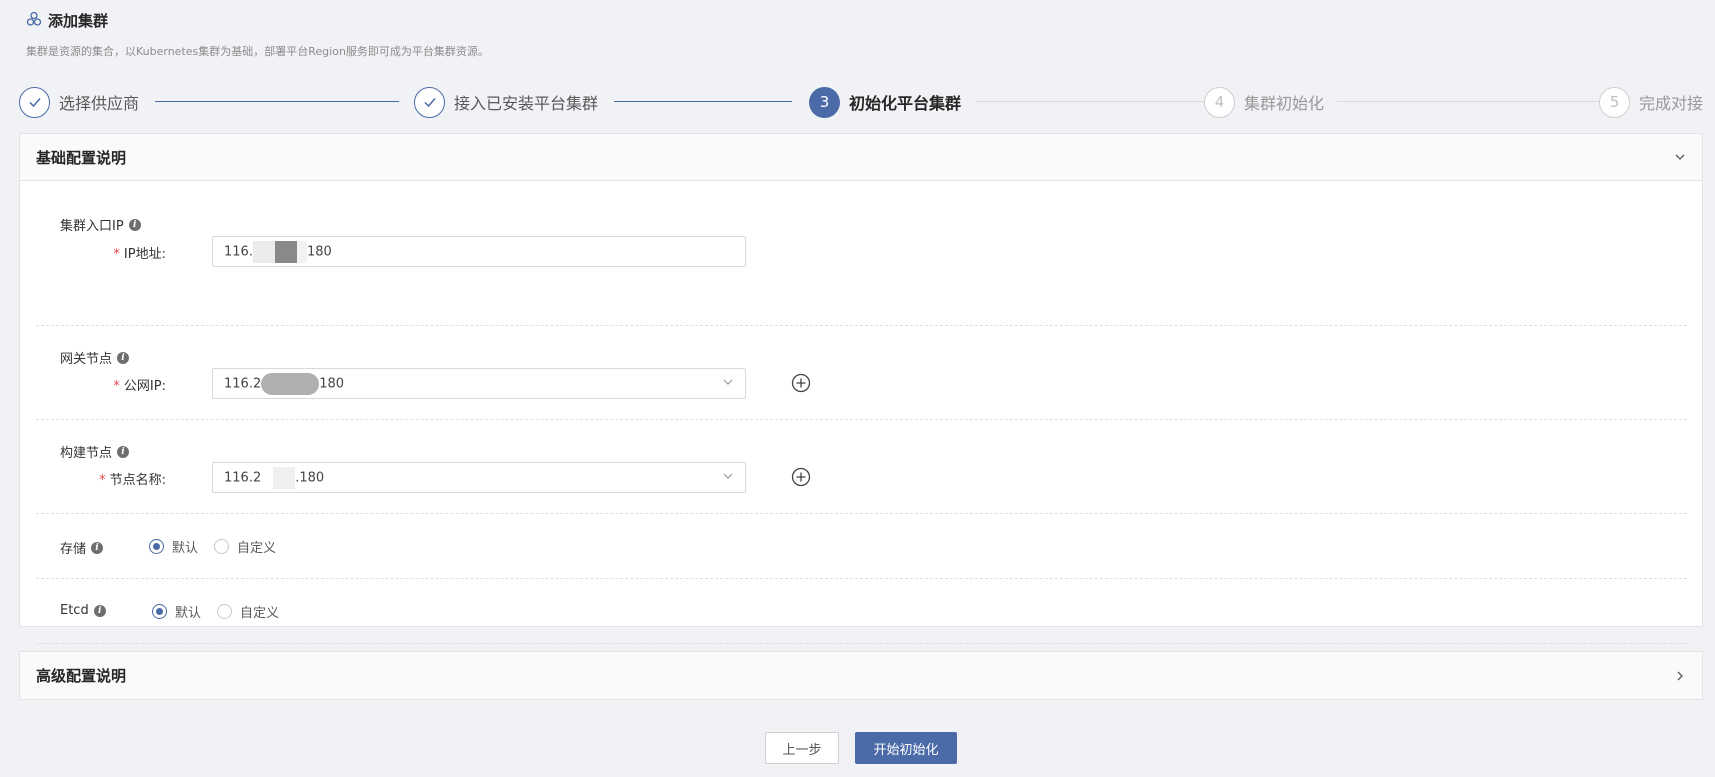 The width and height of the screenshot is (1715, 777). Describe the element at coordinates (479, 383) in the screenshot. I see `public-ip-select: 116.2 180` at that location.